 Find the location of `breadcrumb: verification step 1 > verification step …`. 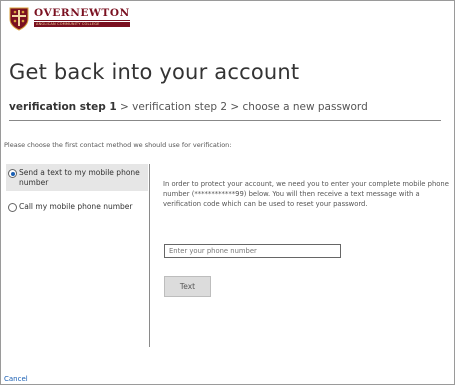

breadcrumb: verification step 1 > verification step … is located at coordinates (188, 107).